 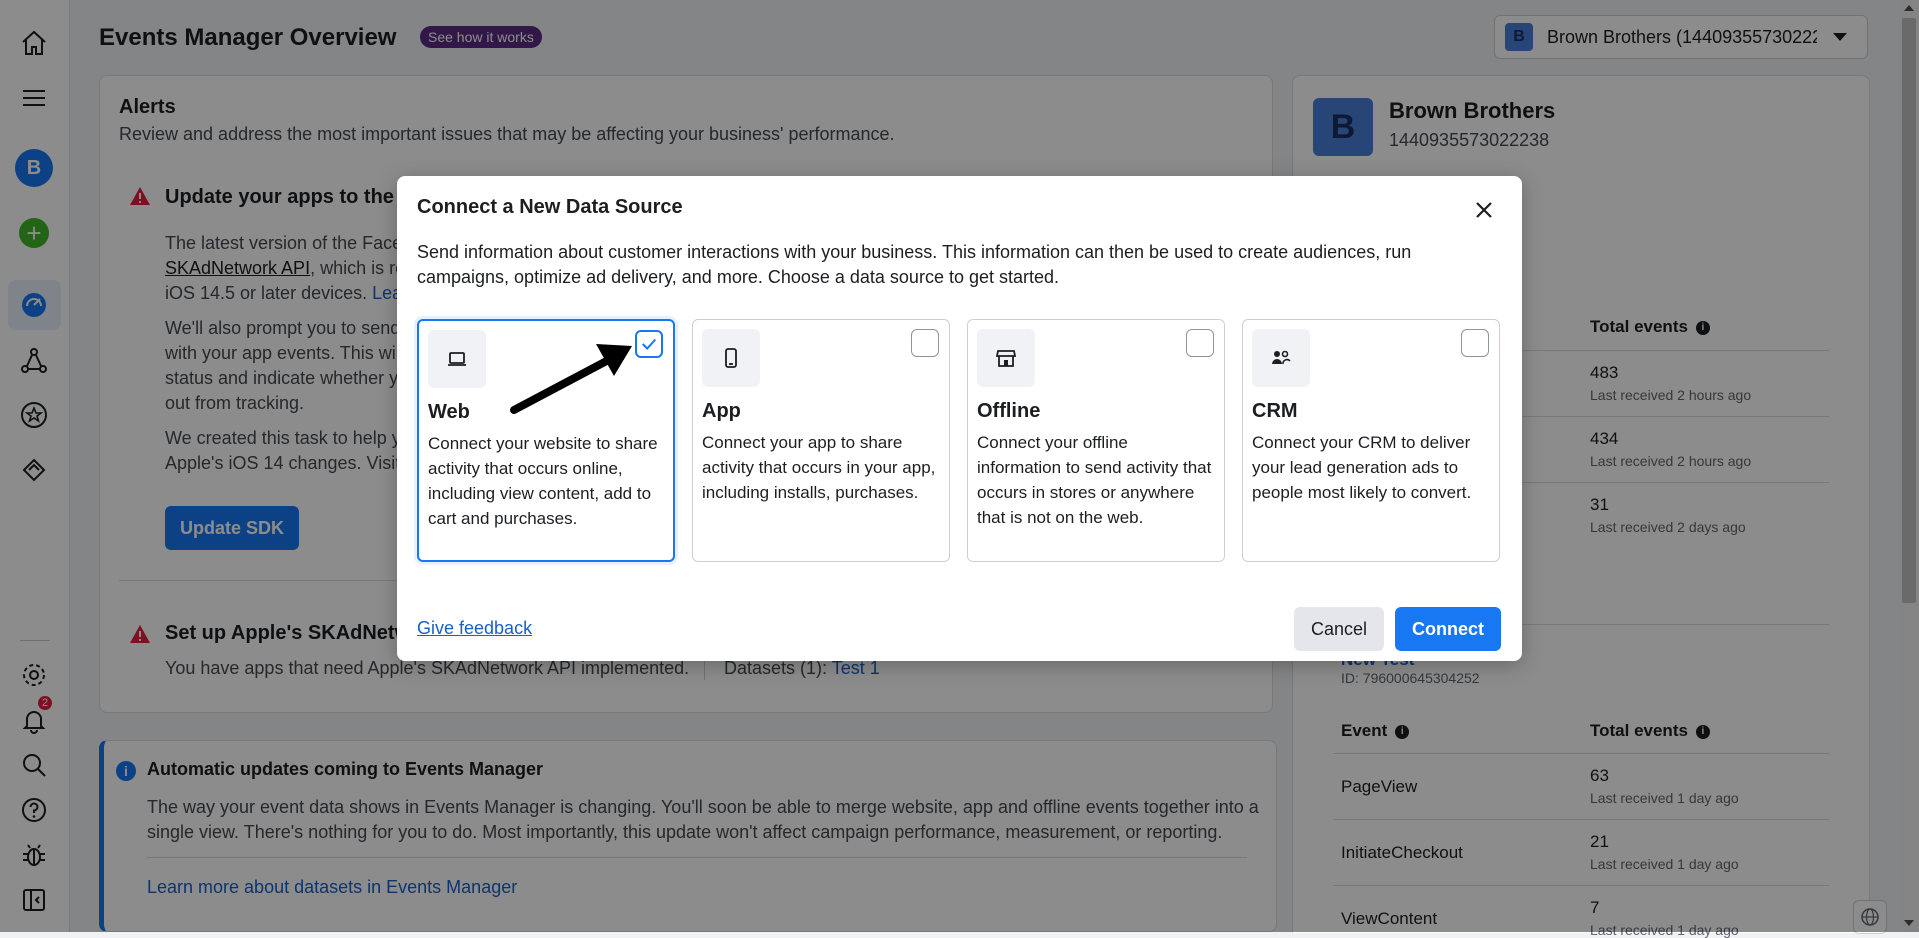 What do you see at coordinates (1339, 629) in the screenshot?
I see `cancel-button: Cancel` at bounding box center [1339, 629].